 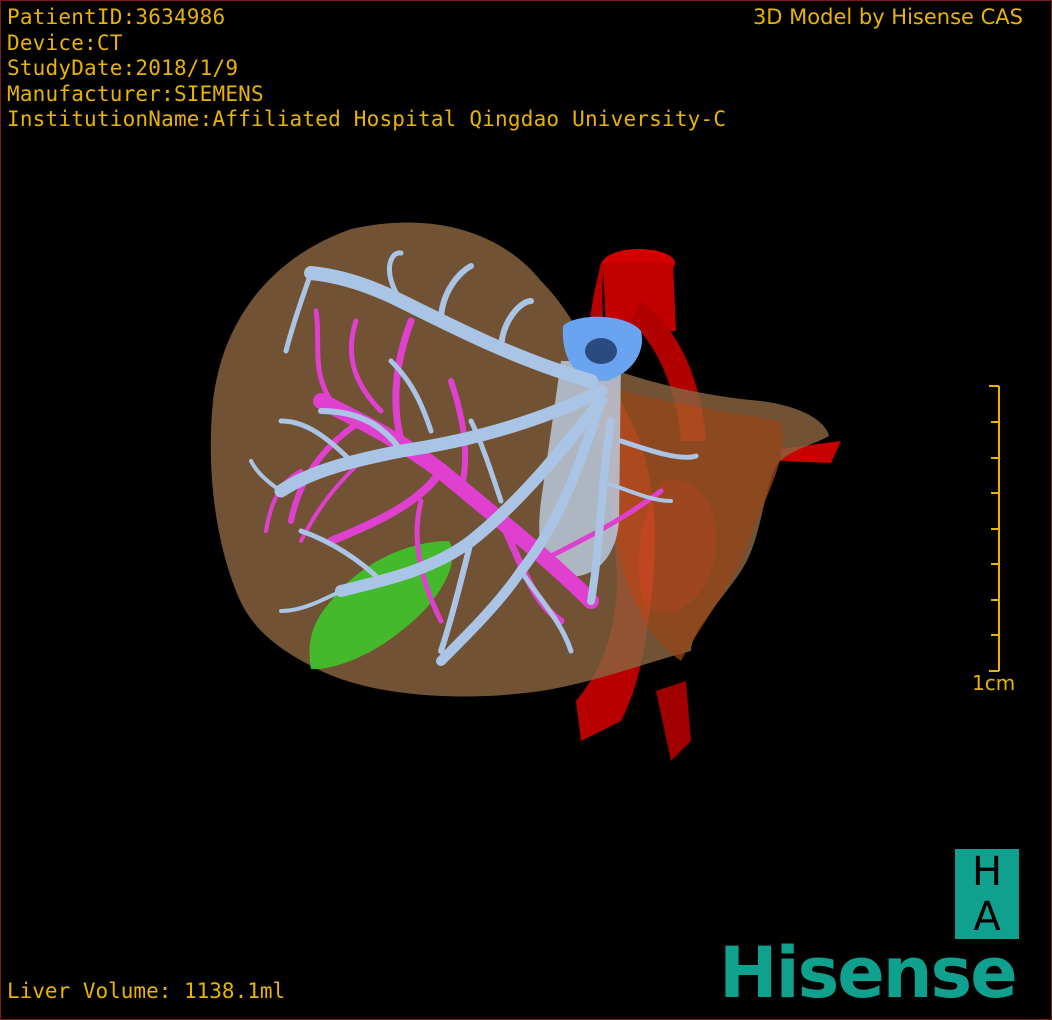 What do you see at coordinates (146, 991) in the screenshot?
I see `liver-volume: Liver Volume: 1138.1ml` at bounding box center [146, 991].